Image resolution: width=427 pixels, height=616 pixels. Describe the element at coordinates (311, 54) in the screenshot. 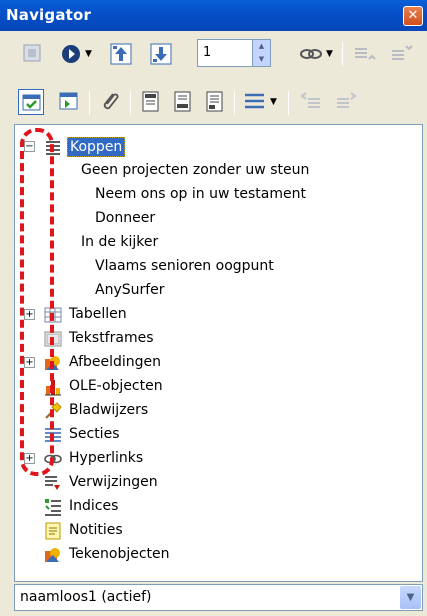

I see `drag-mode-icon` at that location.